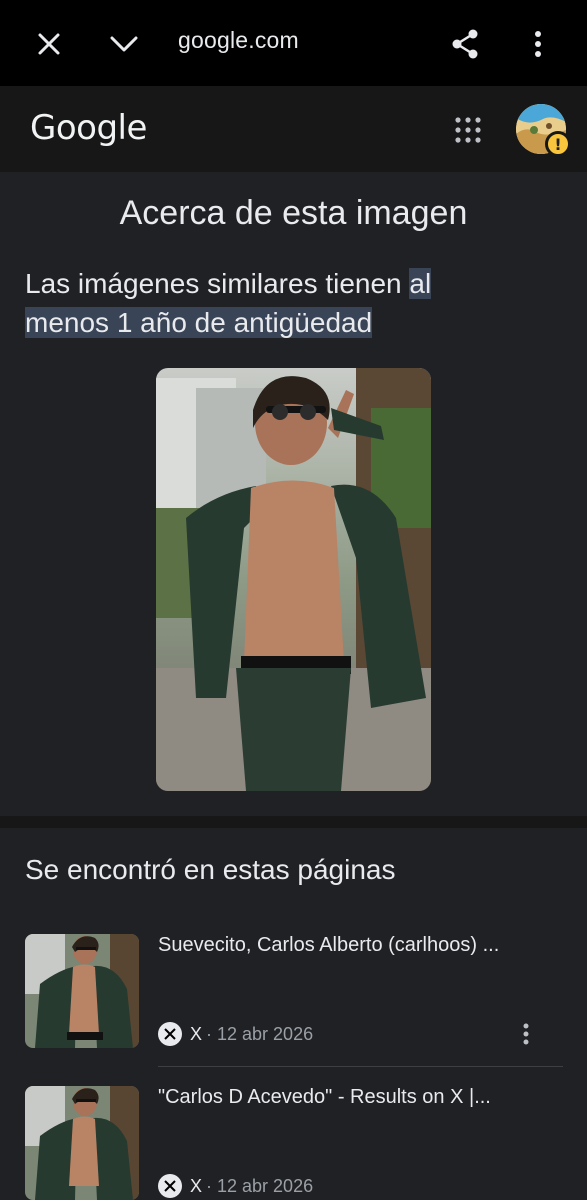 This screenshot has height=1200, width=587. What do you see at coordinates (199, 322) in the screenshot?
I see `similar-highlight-2: menos 1 año de antigüedad` at bounding box center [199, 322].